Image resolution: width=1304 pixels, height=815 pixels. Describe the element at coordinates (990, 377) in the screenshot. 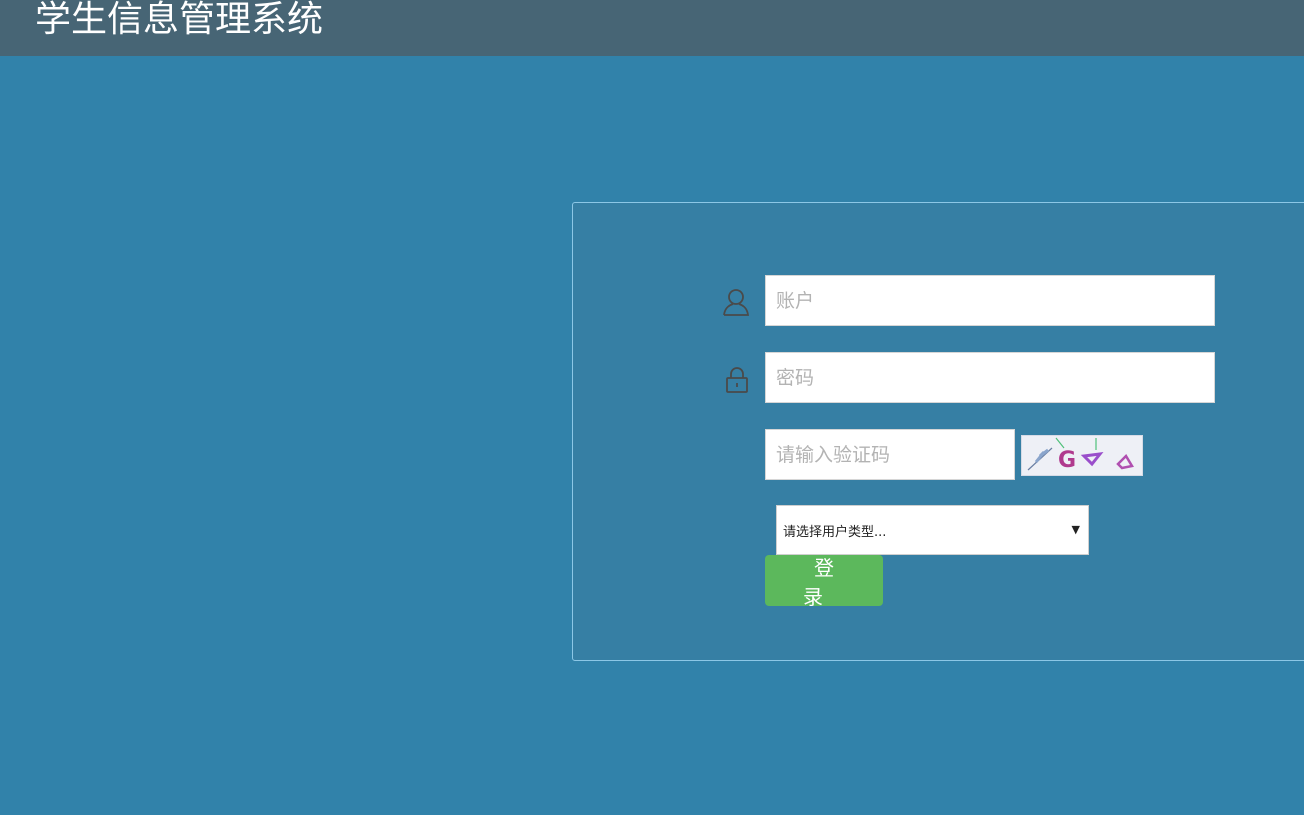

I see `password-input` at that location.